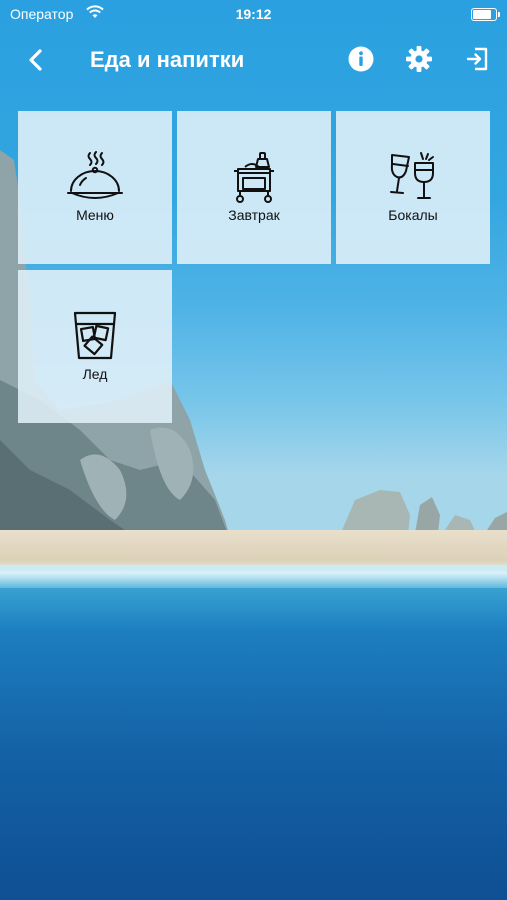 The image size is (507, 900). What do you see at coordinates (95, 175) in the screenshot?
I see `cloche-icon` at bounding box center [95, 175].